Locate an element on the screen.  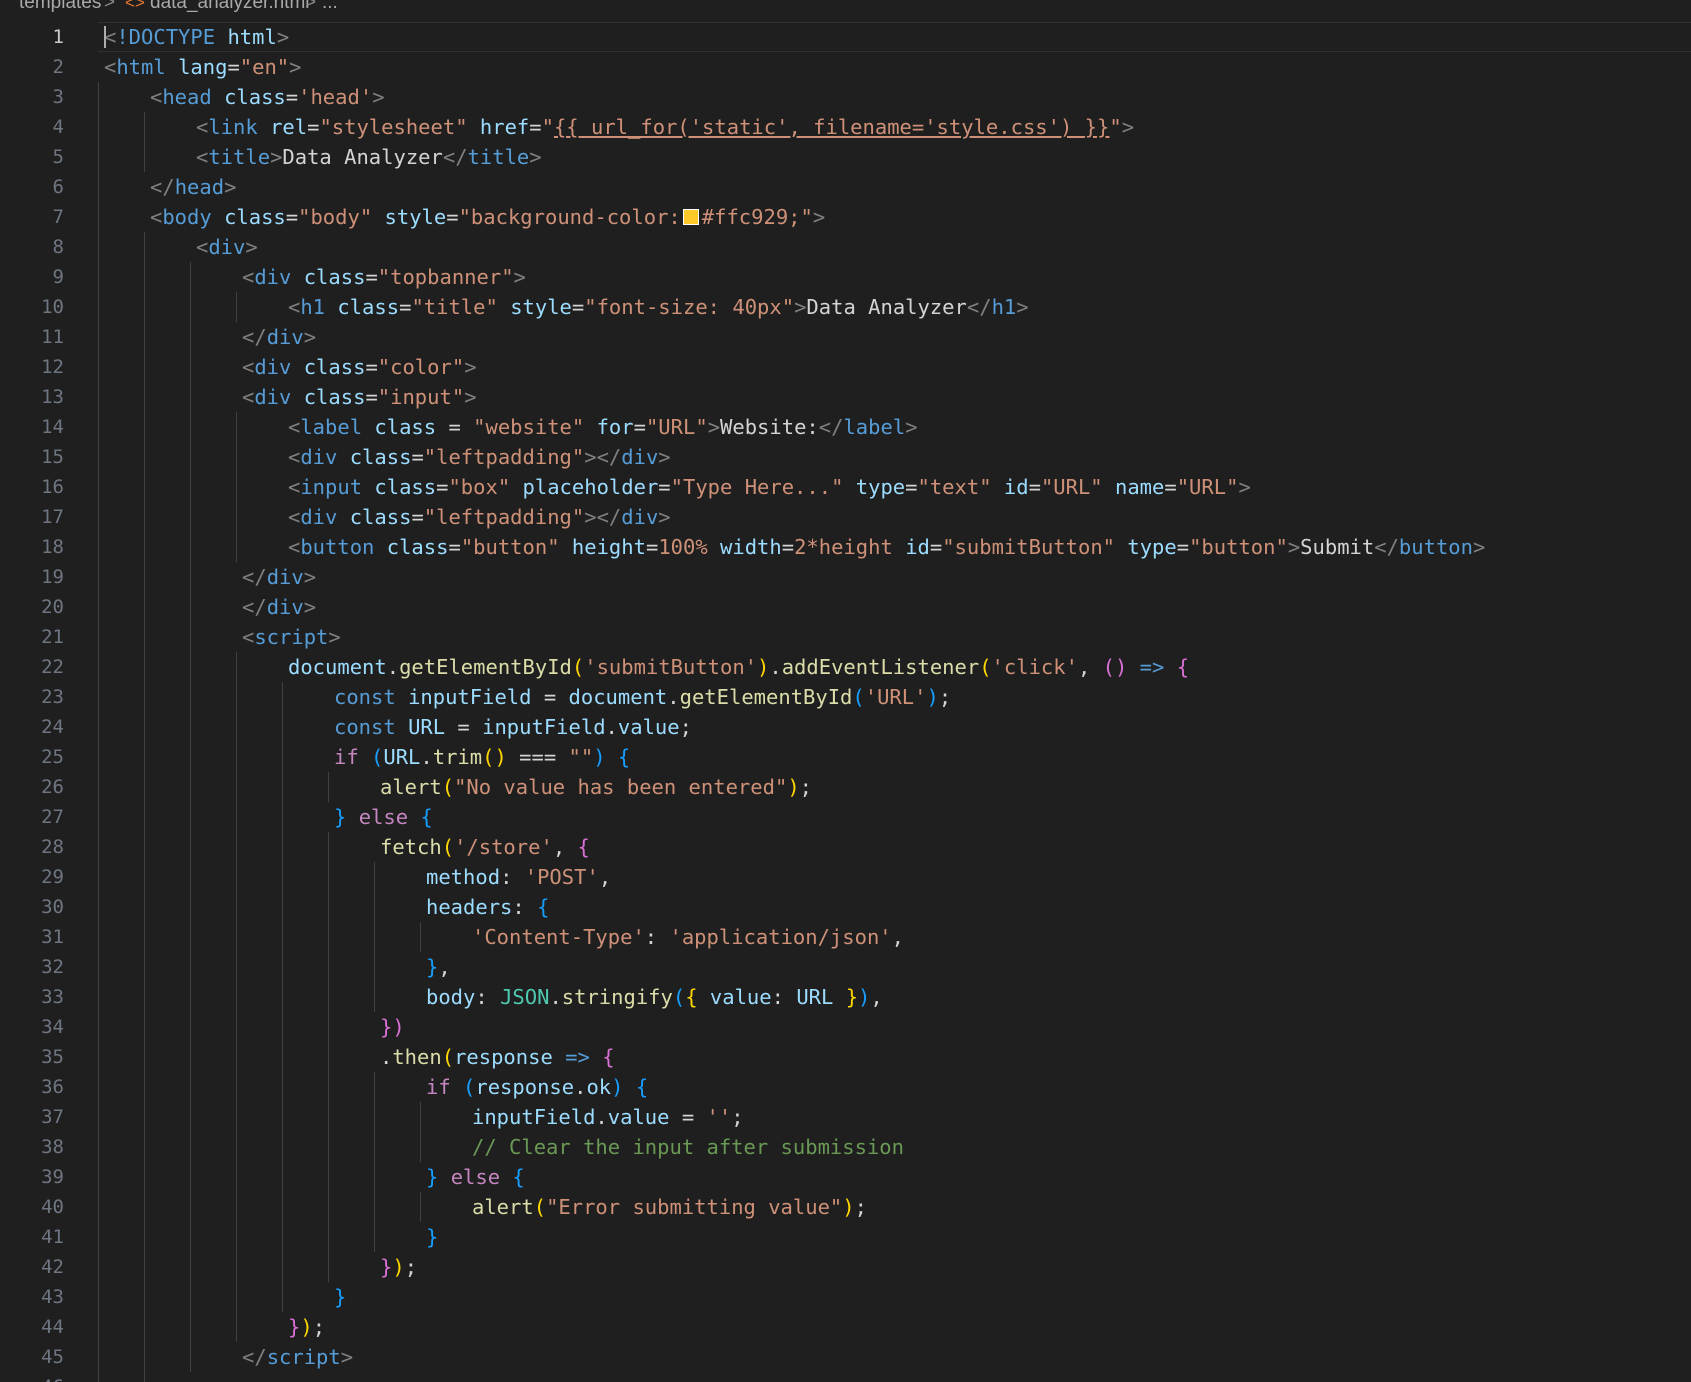
code-line: 44}); is located at coordinates (845, 1327).